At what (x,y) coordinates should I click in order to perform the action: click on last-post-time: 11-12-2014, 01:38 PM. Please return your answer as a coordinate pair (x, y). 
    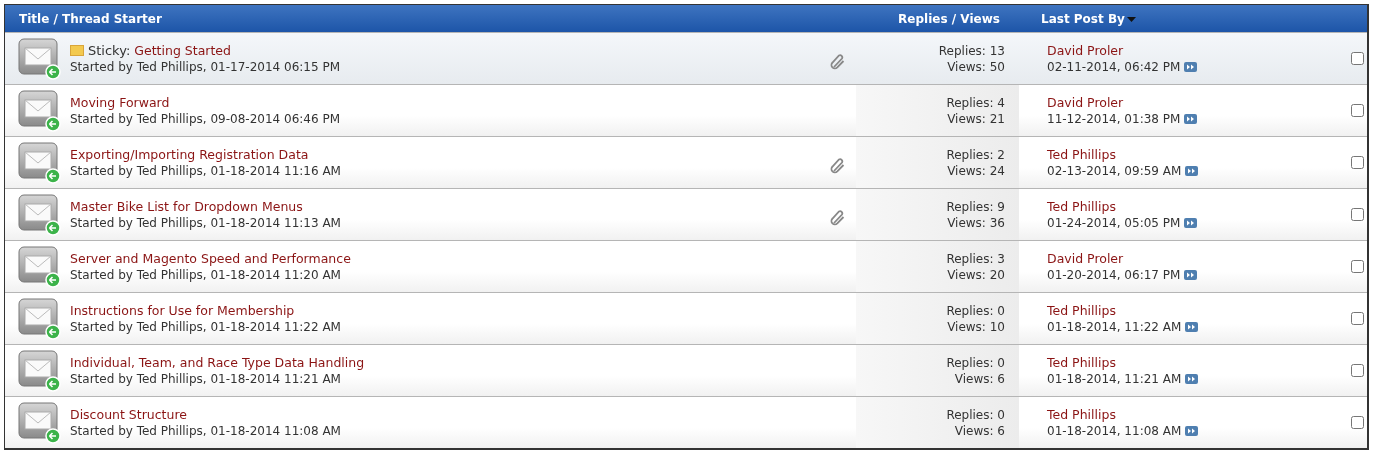
    Looking at the image, I should click on (1114, 119).